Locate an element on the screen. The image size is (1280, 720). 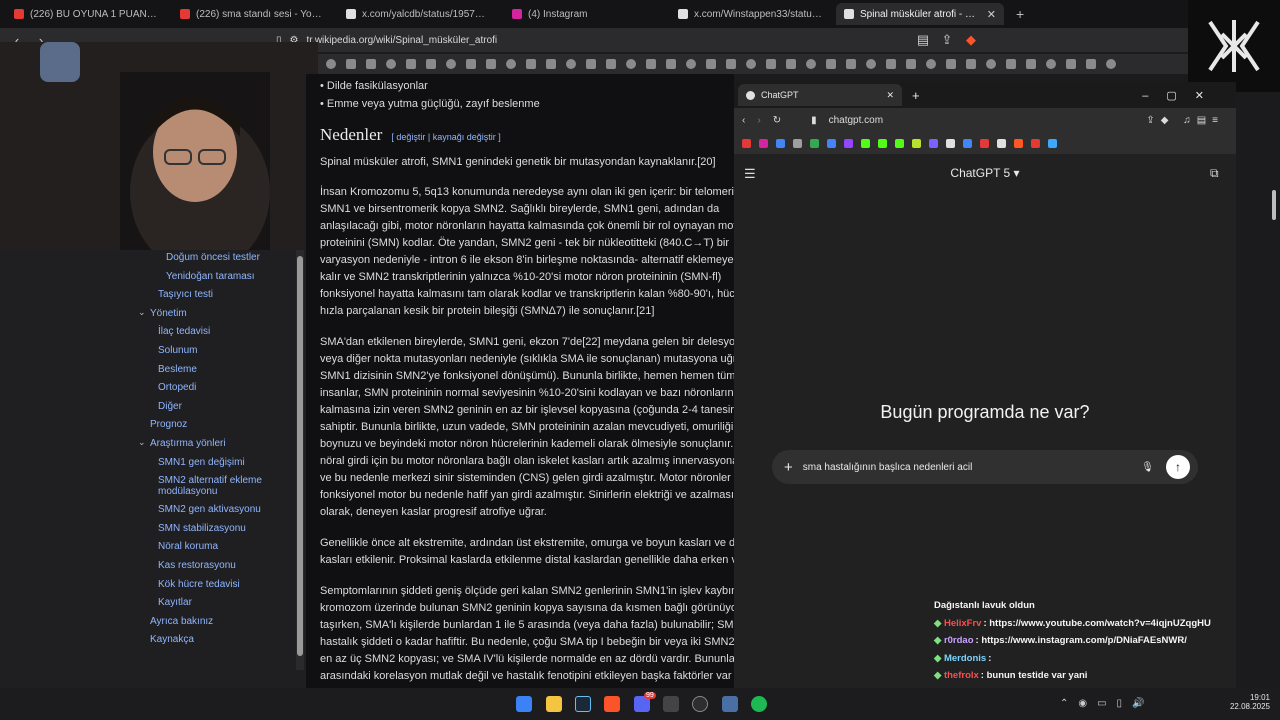
chat-username: Merdonis is located at coordinates (965, 658).